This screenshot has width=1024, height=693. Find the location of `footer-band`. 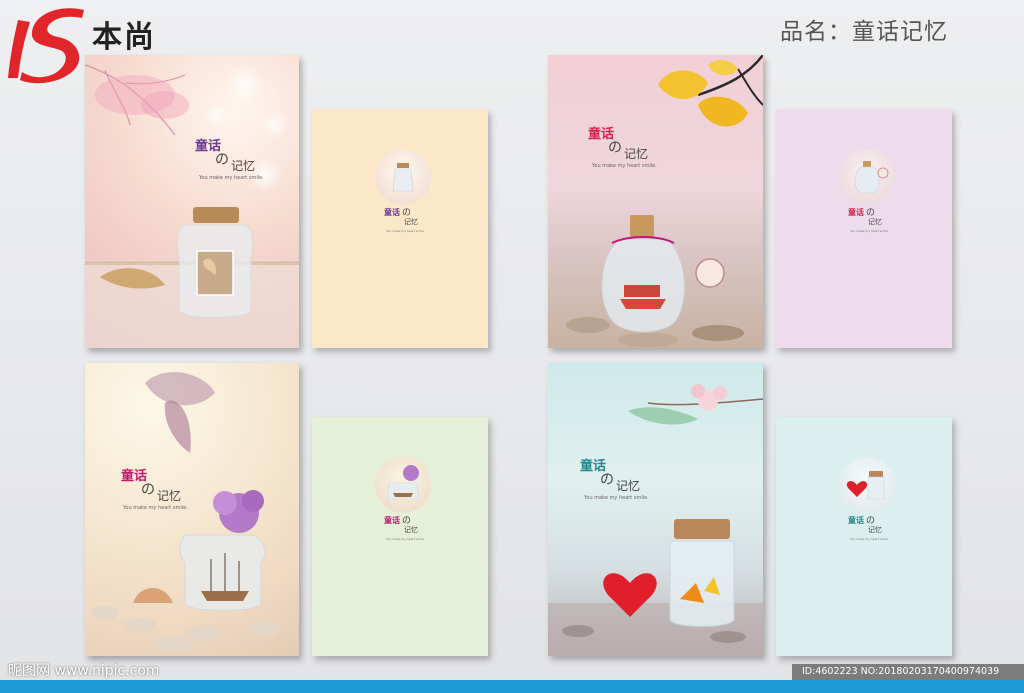

footer-band is located at coordinates (512, 686).